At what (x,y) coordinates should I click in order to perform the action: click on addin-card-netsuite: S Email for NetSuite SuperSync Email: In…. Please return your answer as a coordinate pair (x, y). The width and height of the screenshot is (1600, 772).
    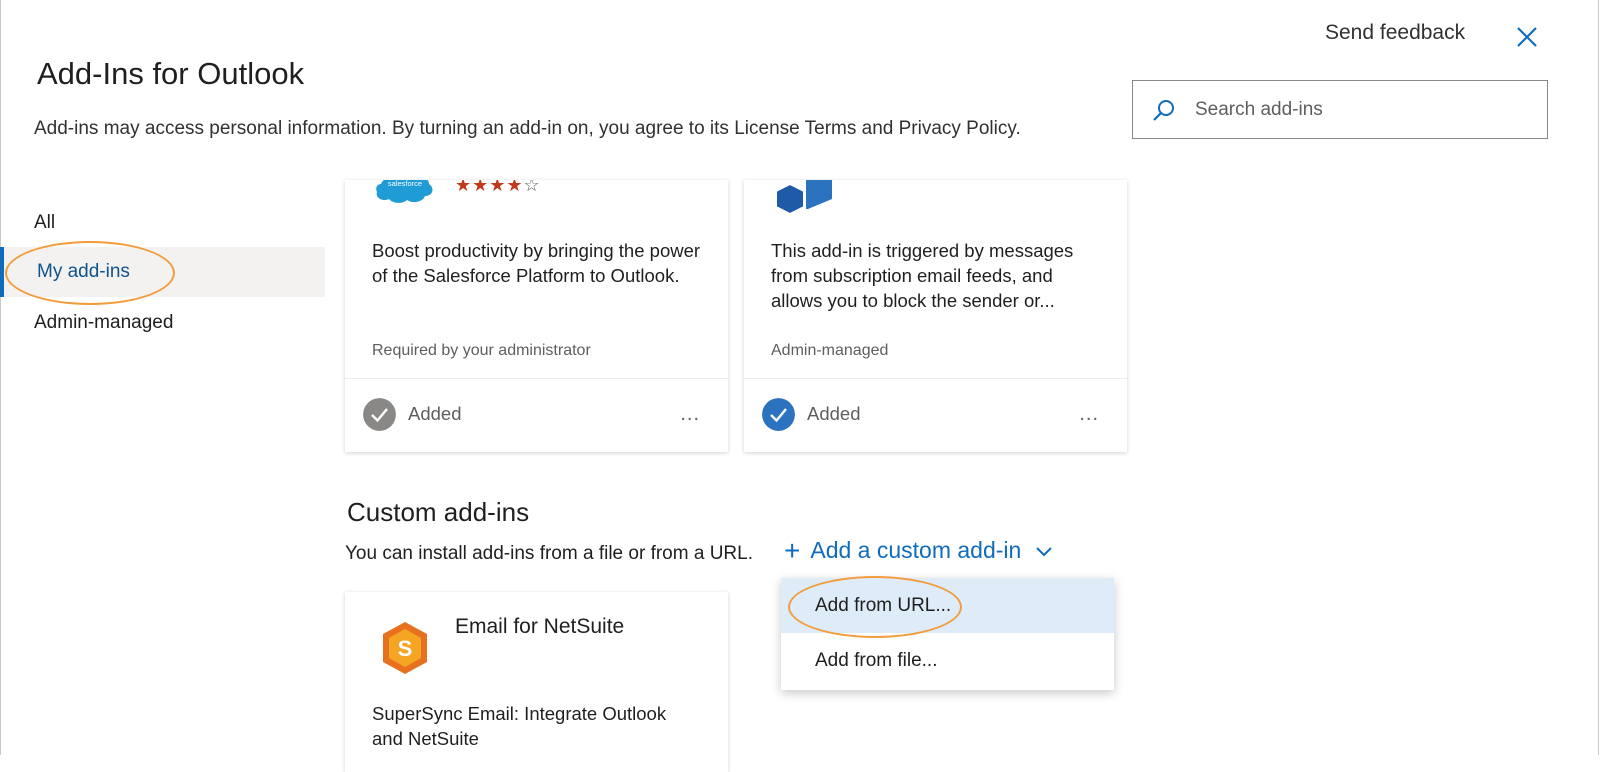
    Looking at the image, I should click on (536, 682).